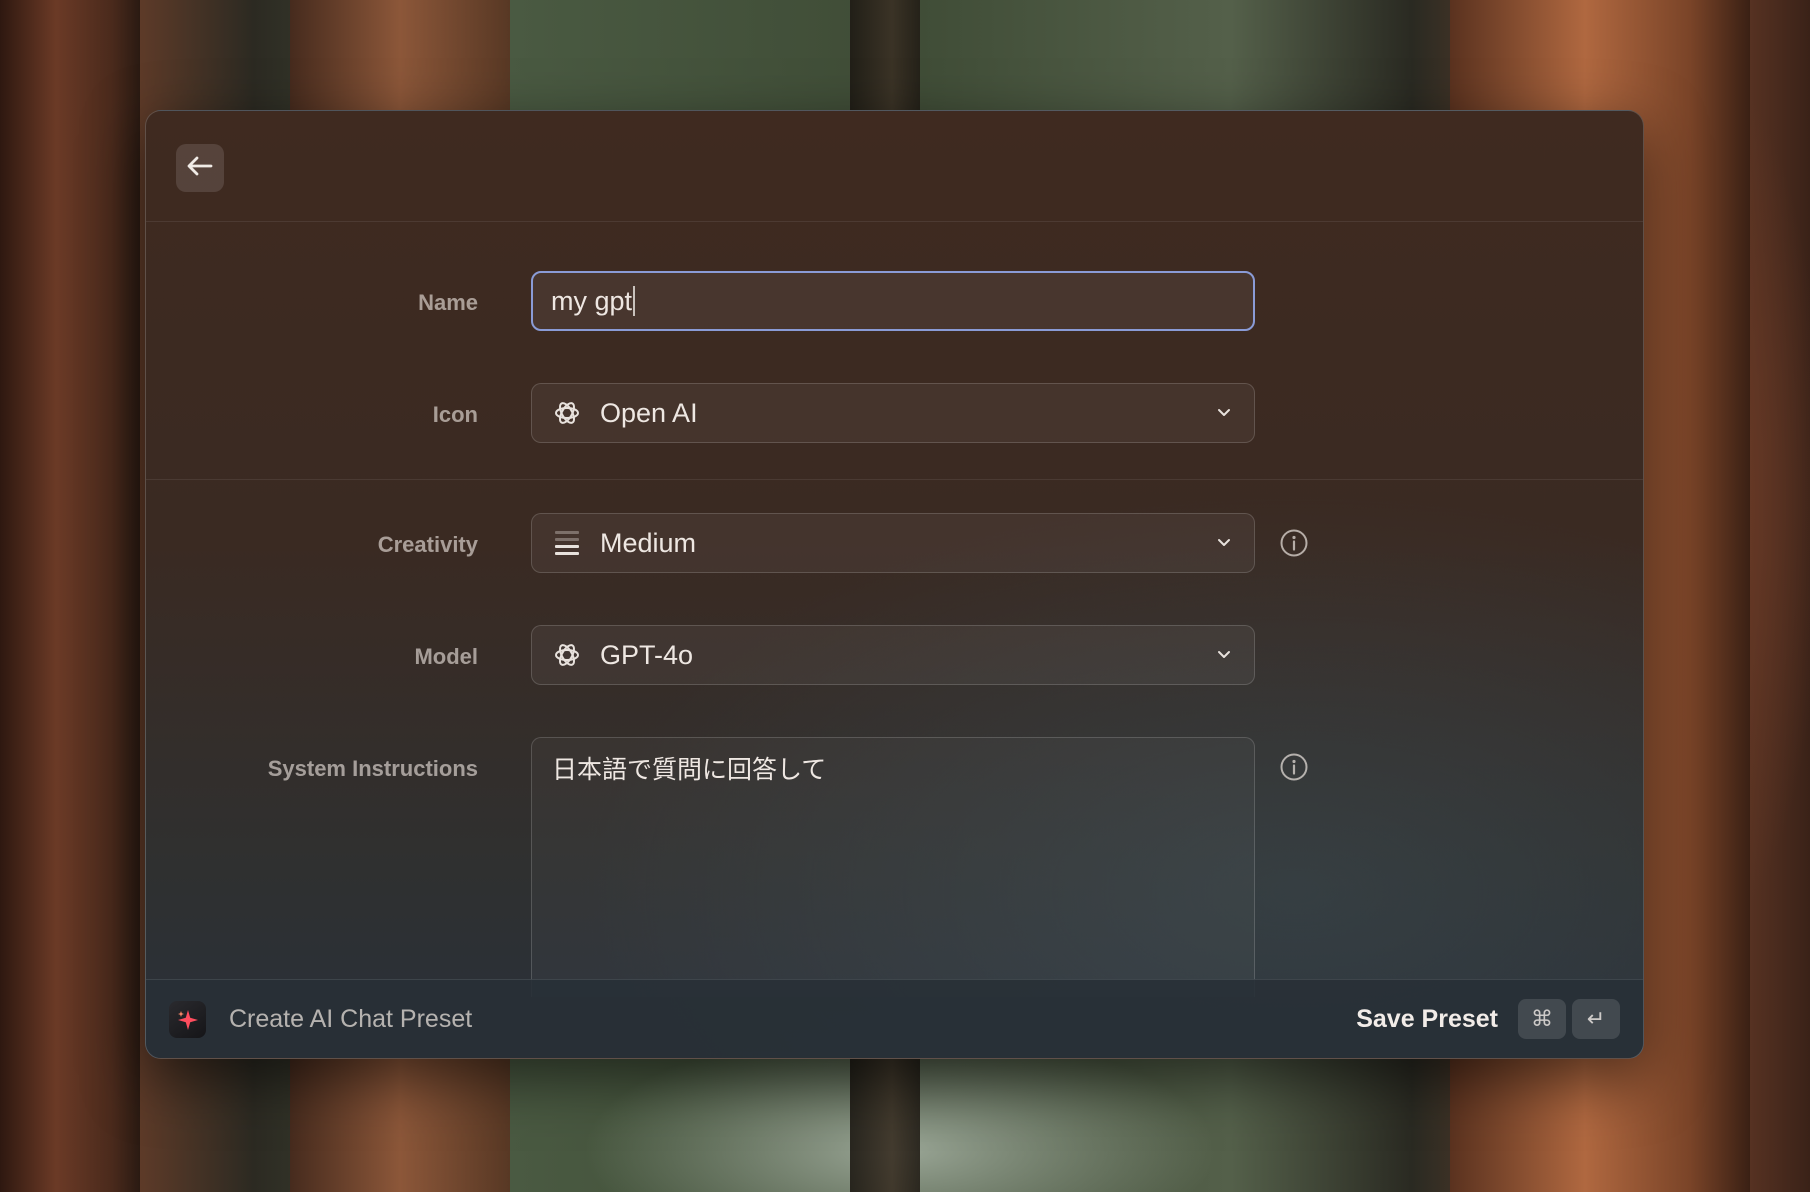  What do you see at coordinates (648, 542) in the screenshot?
I see `creativity-select-value: Medium` at bounding box center [648, 542].